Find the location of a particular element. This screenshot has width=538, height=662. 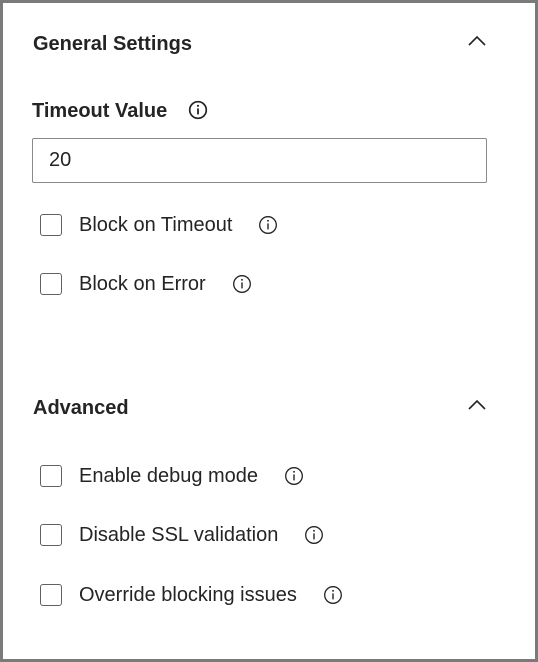

override-blocking-issues-row: Override blocking issues is located at coordinates (191, 595).